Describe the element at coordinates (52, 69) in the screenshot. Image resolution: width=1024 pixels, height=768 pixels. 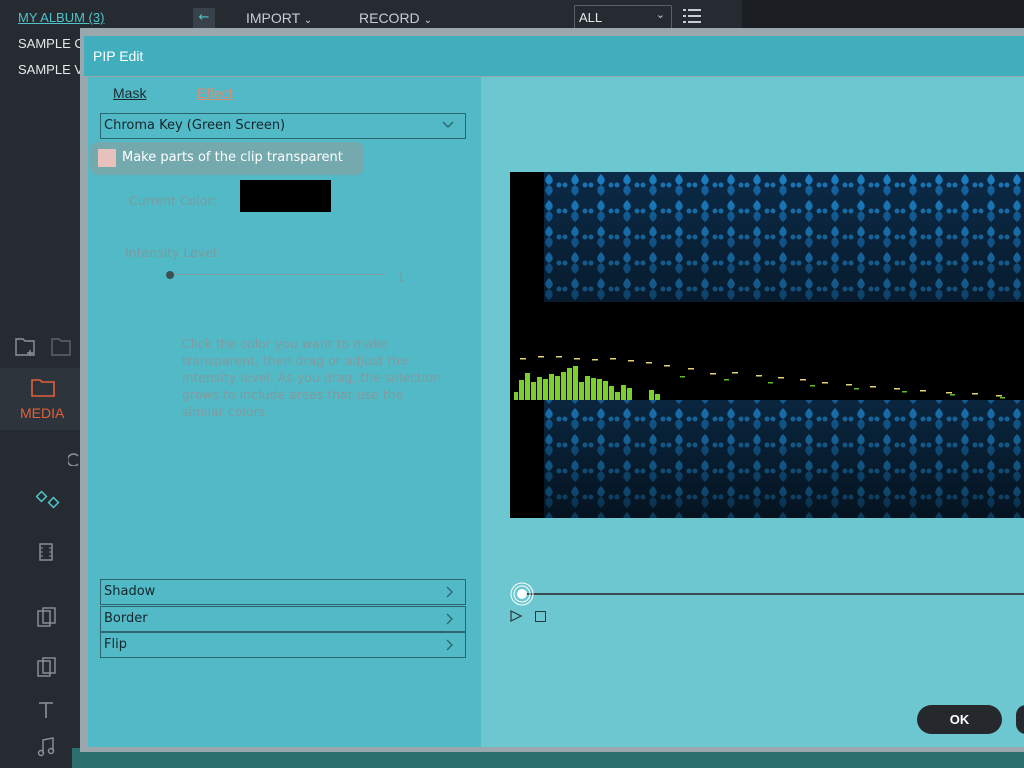
I see `album-item-sample-videos: SAMPLE VI` at that location.